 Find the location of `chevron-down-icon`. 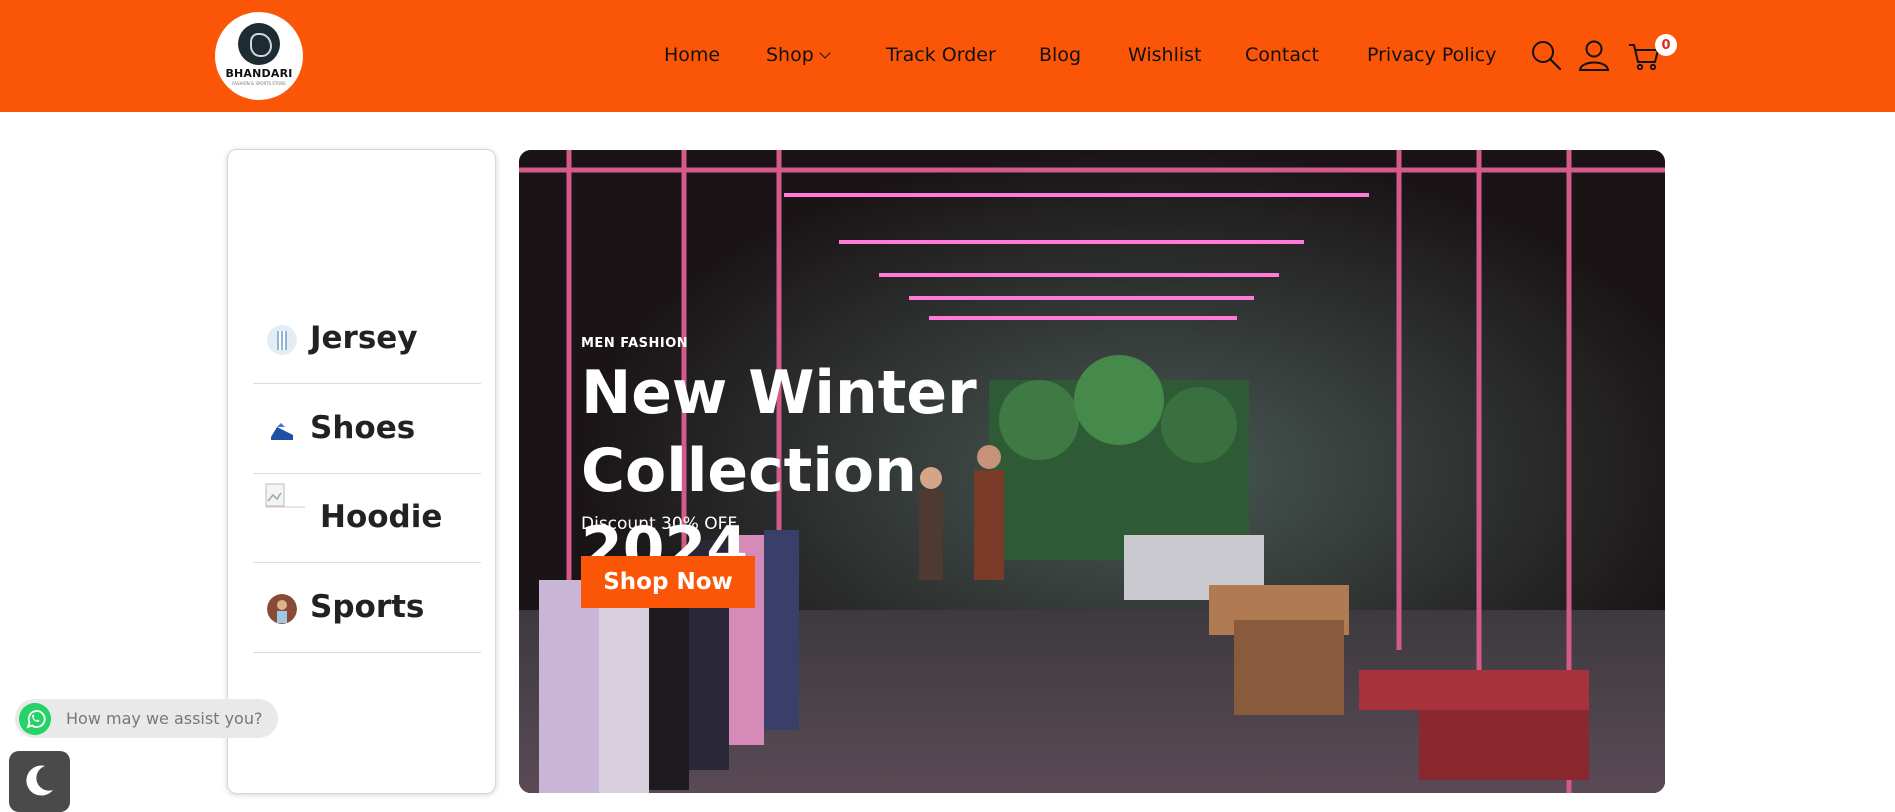

chevron-down-icon is located at coordinates (825, 53).